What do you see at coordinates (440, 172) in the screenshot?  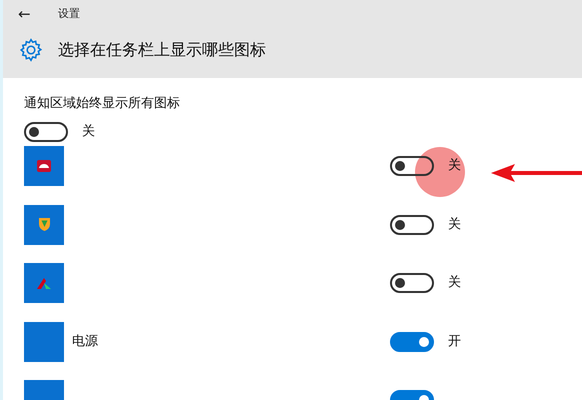 I see `highlight-circle` at bounding box center [440, 172].